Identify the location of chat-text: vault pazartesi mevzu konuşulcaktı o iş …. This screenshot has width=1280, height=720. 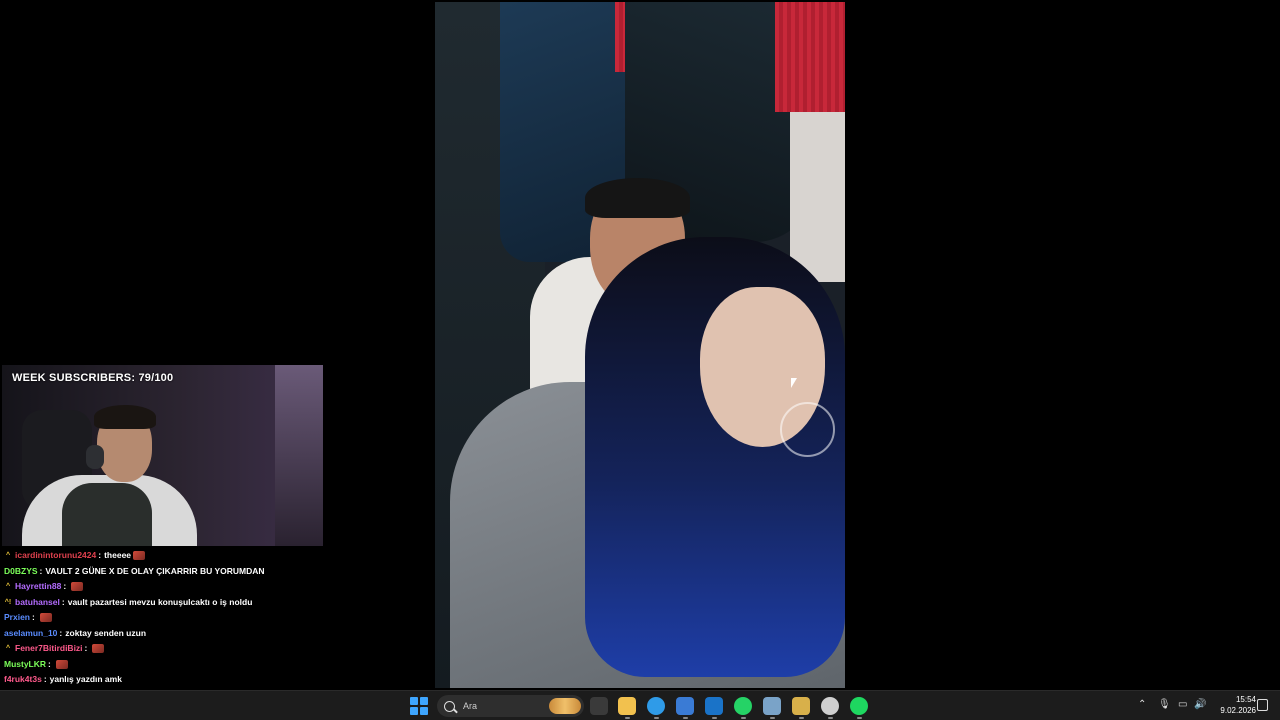
(160, 601).